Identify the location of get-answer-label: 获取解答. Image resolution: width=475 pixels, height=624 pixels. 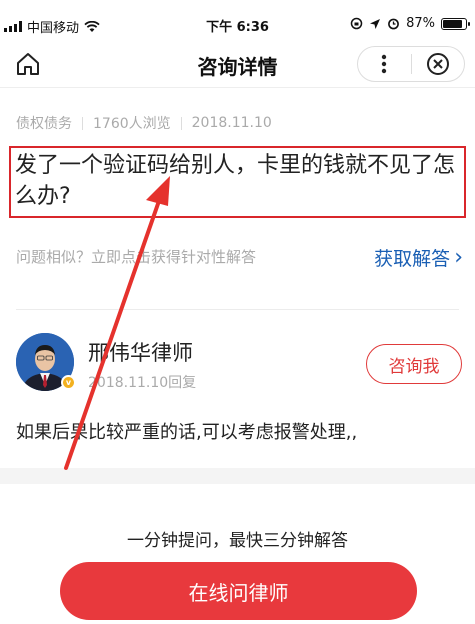
(412, 259).